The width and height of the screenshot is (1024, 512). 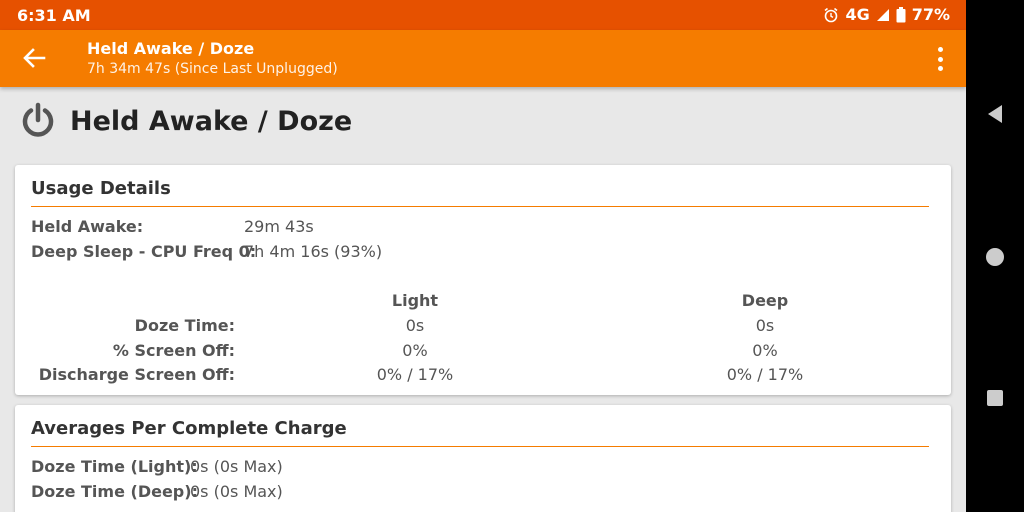 I want to click on battery-percent: 77%, so click(x=930, y=14).